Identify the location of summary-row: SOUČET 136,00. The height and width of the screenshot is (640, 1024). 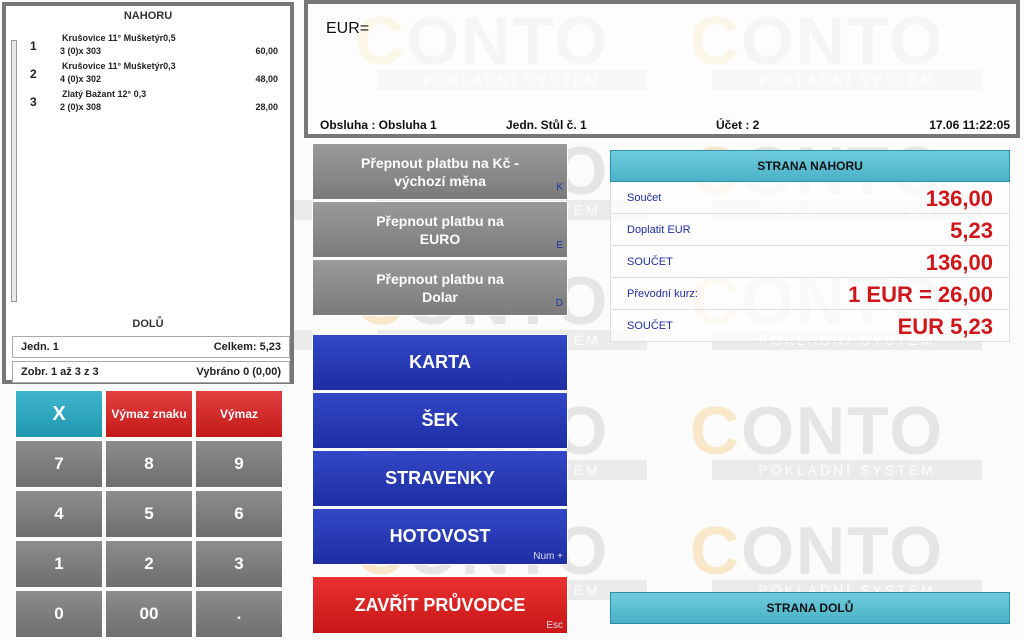
(810, 262).